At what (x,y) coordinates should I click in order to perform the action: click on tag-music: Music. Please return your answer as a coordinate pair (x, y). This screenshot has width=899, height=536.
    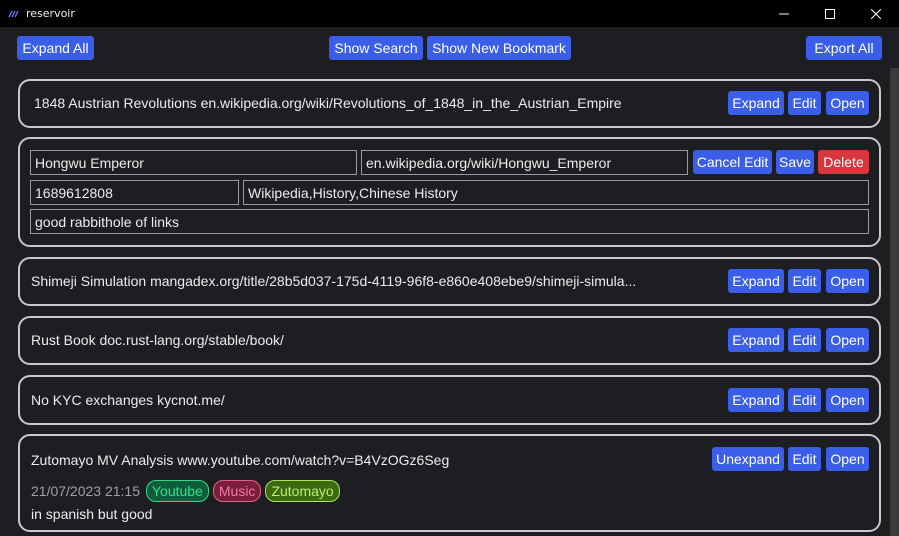
    Looking at the image, I should click on (237, 491).